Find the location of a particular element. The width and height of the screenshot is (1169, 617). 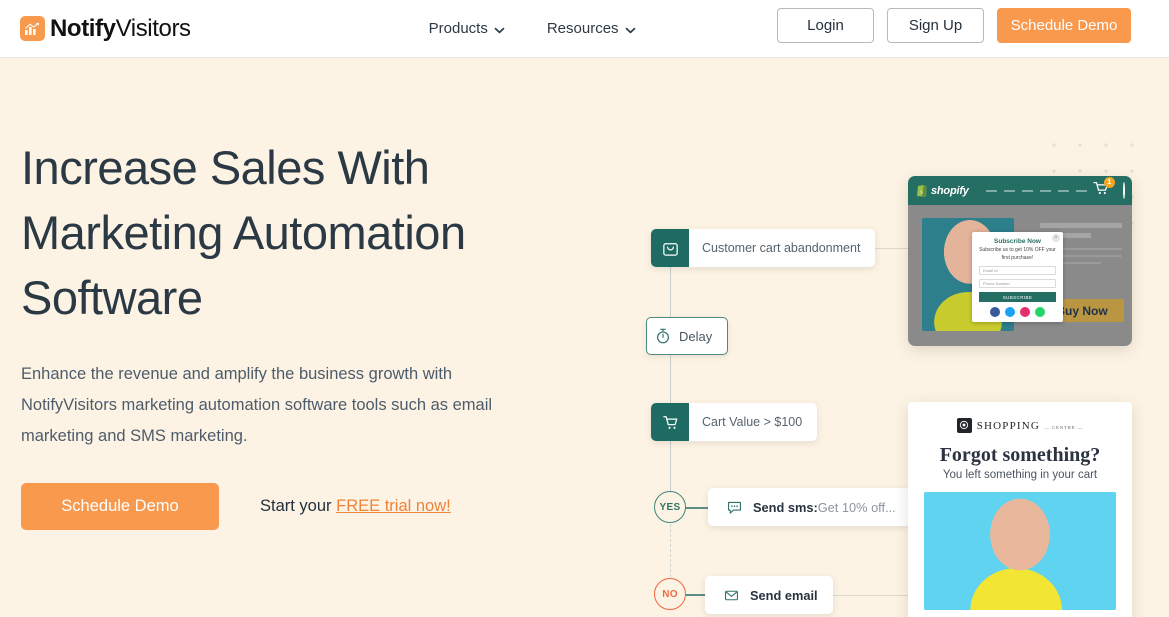

shopify-topbar: s shopify 1 is located at coordinates (1020, 190).